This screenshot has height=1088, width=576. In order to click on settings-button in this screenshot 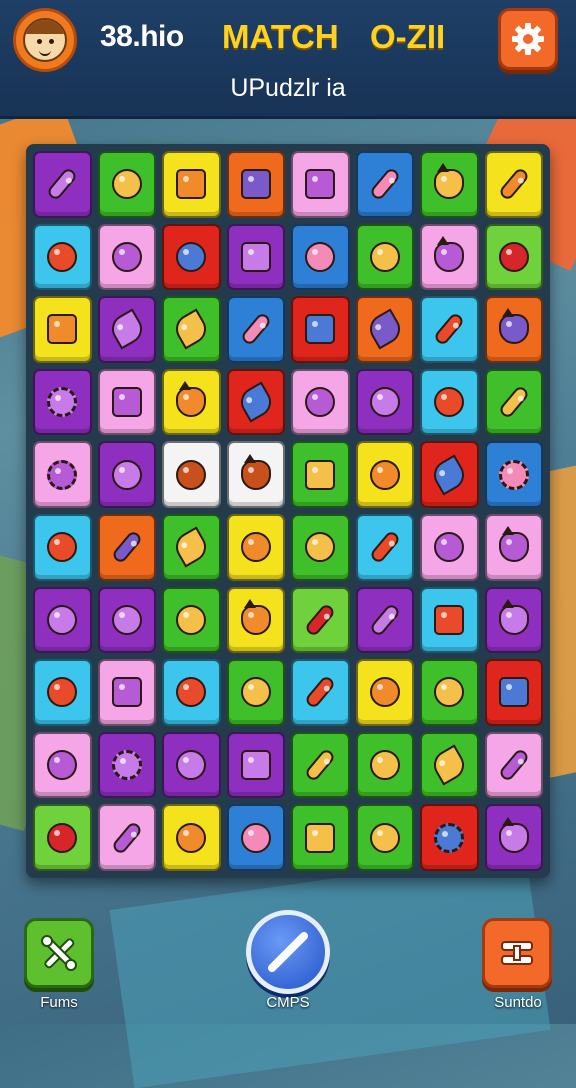, I will do `click(528, 39)`.